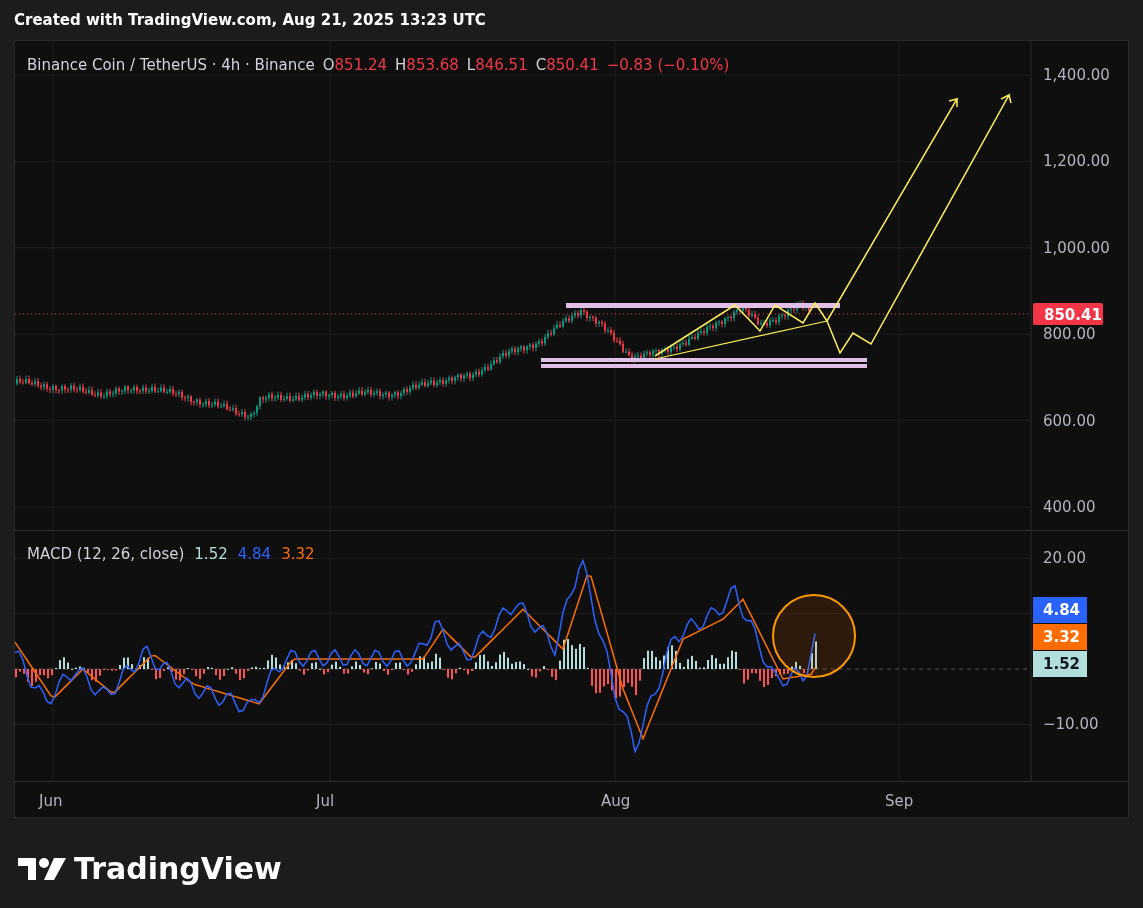 The image size is (1143, 908). Describe the element at coordinates (1060, 637) in the screenshot. I see `macd-value-badge: 3.32` at that location.